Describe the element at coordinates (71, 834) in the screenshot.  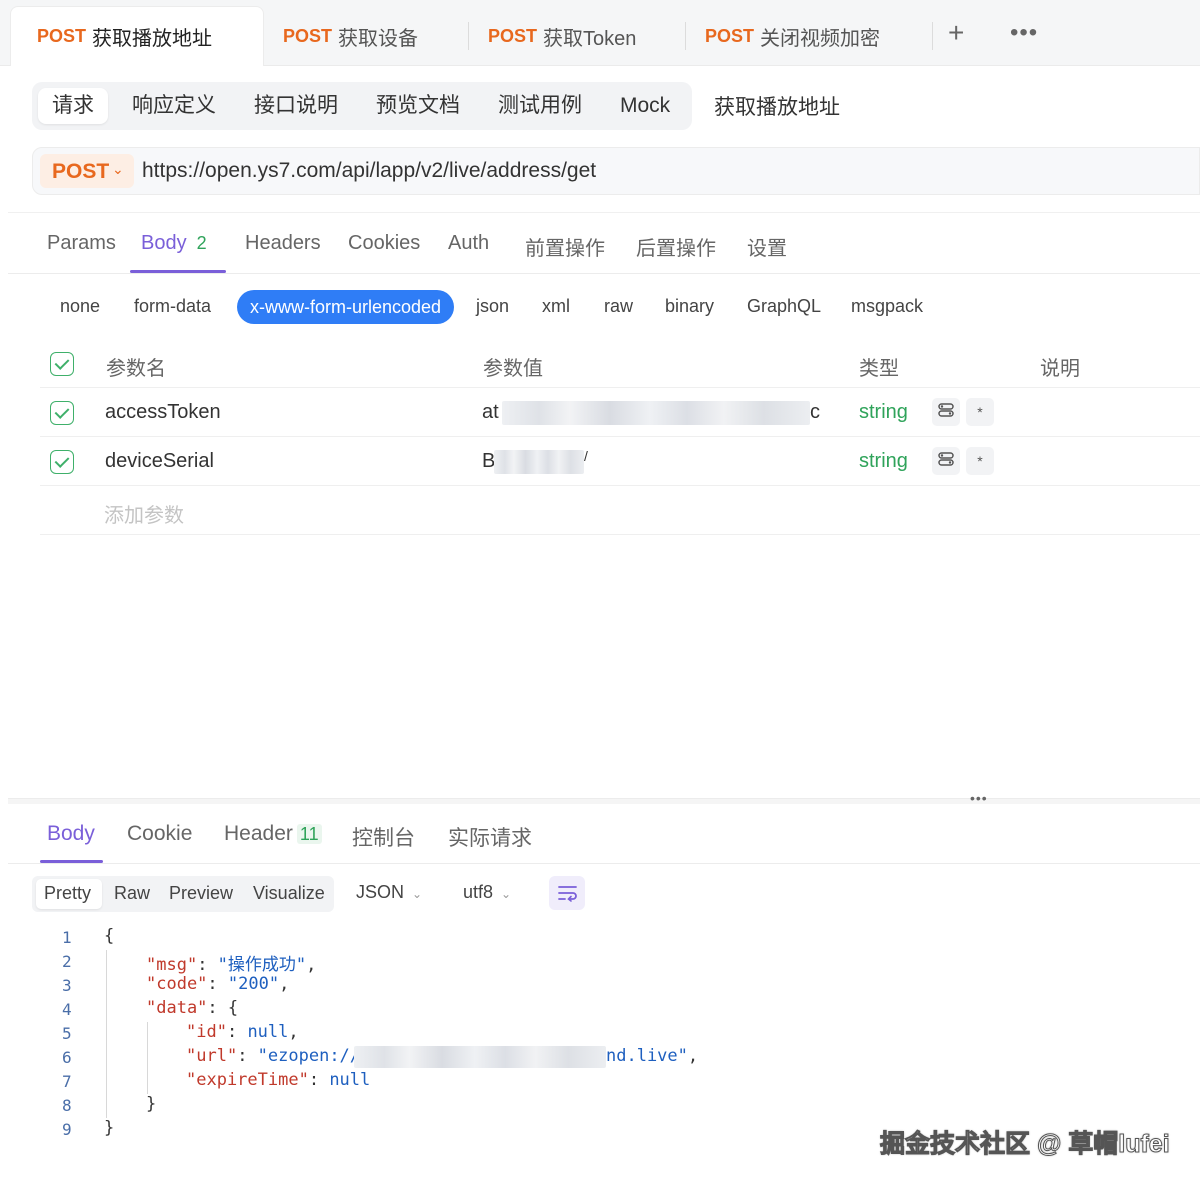
I see `resp-tab-body: Body` at that location.